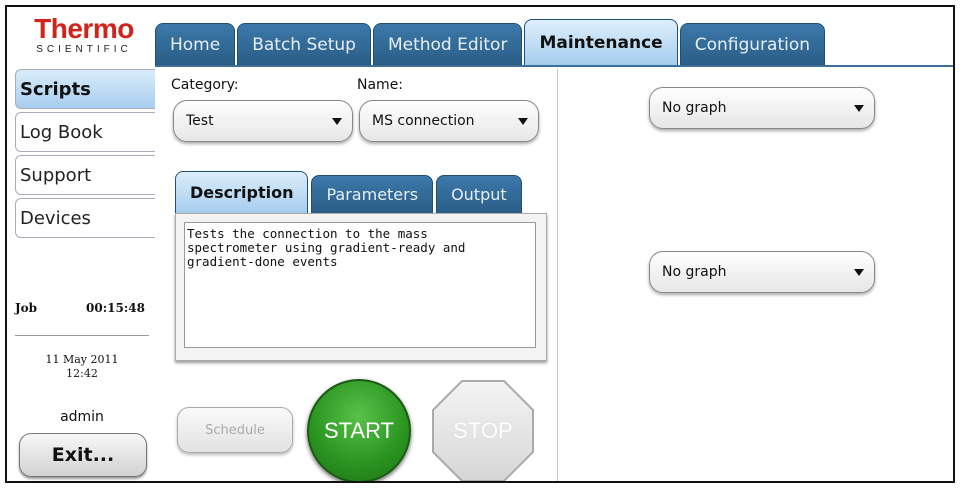 The height and width of the screenshot is (489, 962). I want to click on tab-method-editor: Method Editor, so click(447, 44).